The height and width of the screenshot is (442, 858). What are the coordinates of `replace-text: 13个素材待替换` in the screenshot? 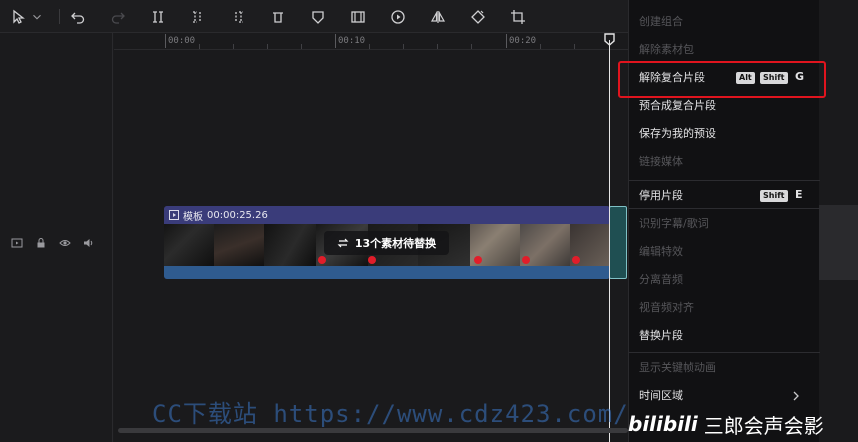 It's located at (395, 243).